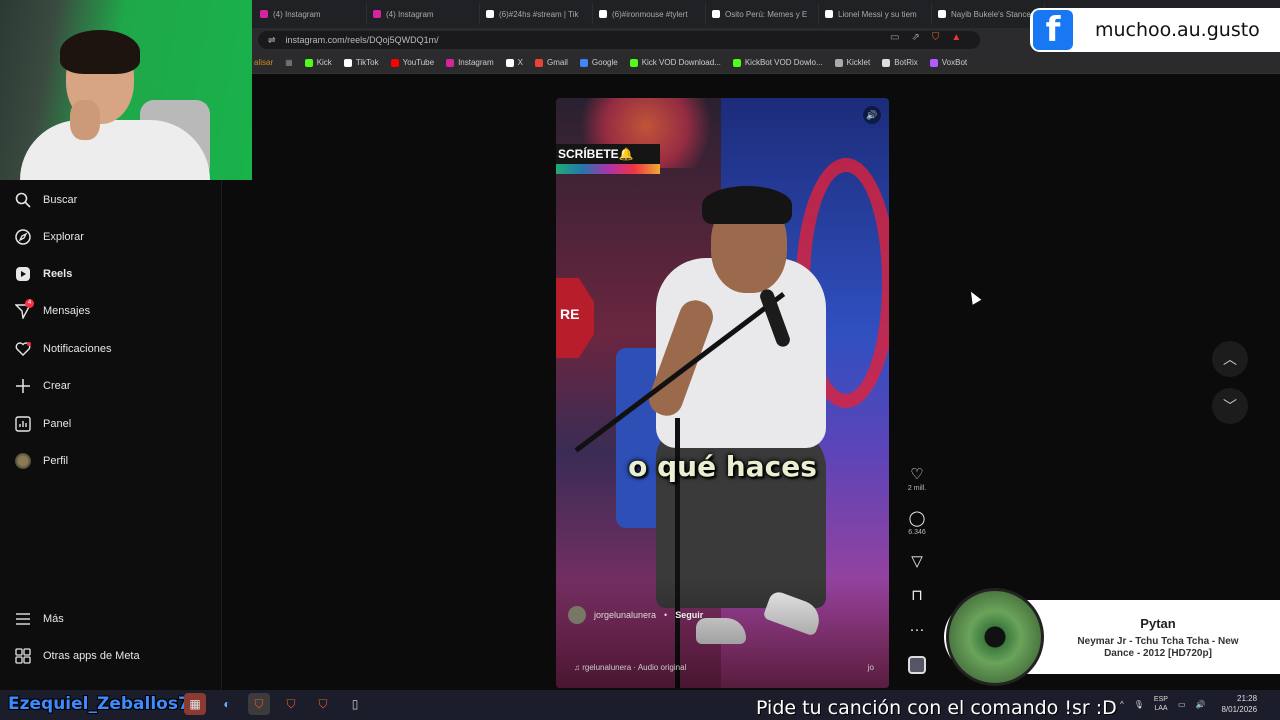 The image size is (1280, 720). What do you see at coordinates (917, 630) in the screenshot?
I see `more-options-button: ···` at bounding box center [917, 630].